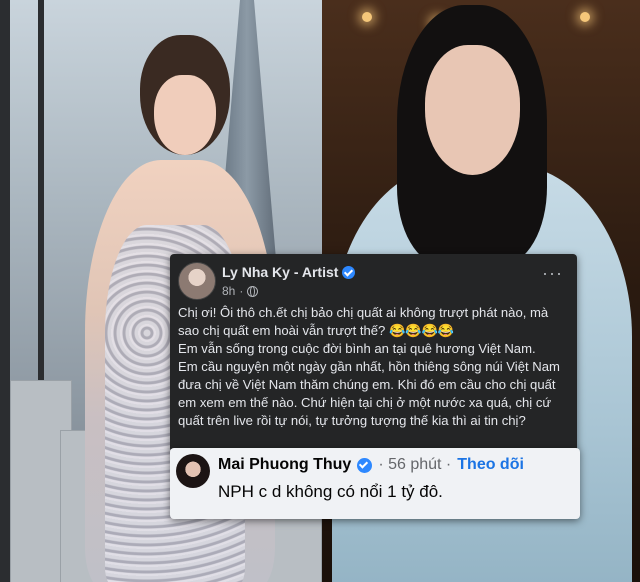 Image resolution: width=640 pixels, height=582 pixels. I want to click on follow-button: Theo dõi, so click(490, 465).